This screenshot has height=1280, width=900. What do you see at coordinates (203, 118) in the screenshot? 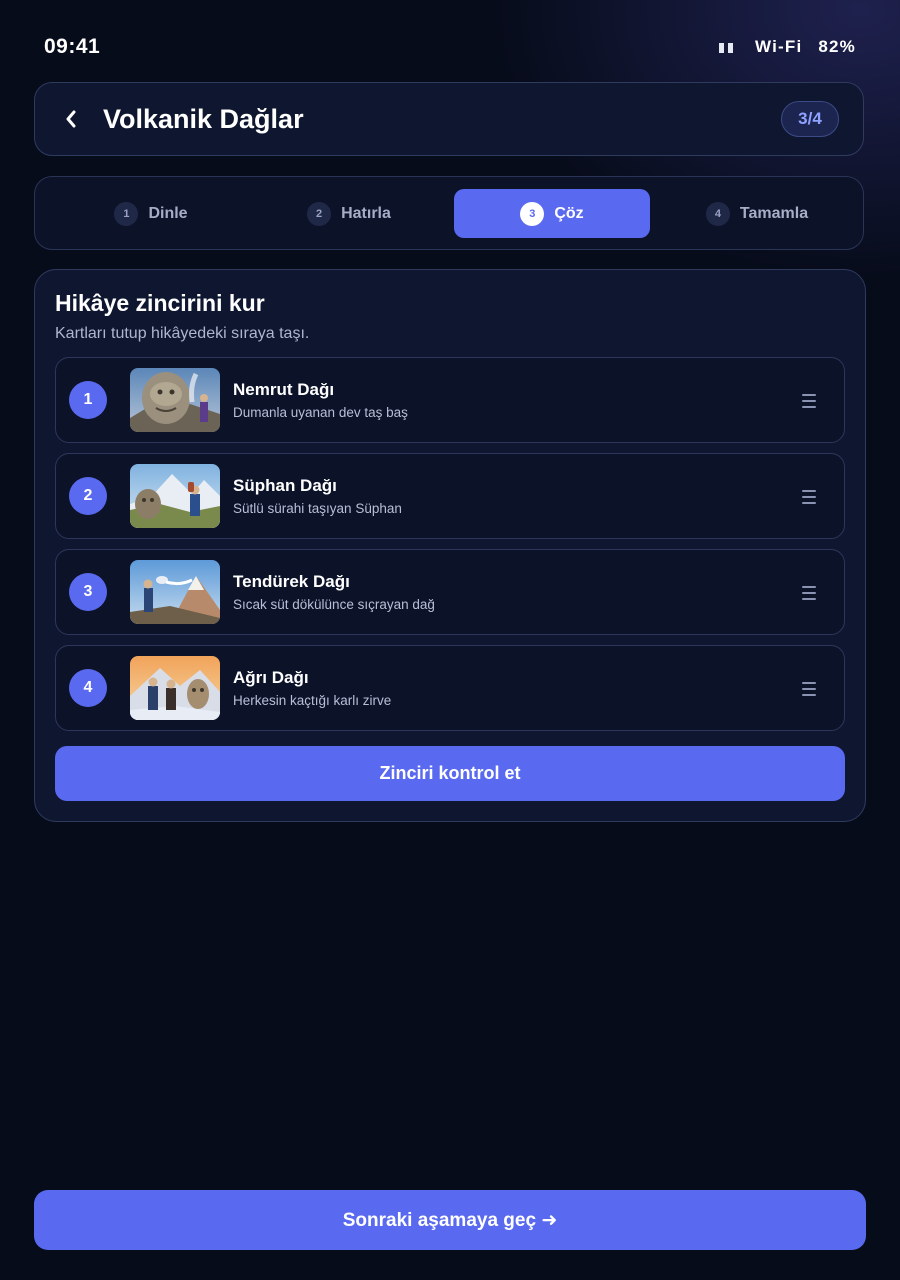
I see `page-title: Volkanik Dağlar` at bounding box center [203, 118].